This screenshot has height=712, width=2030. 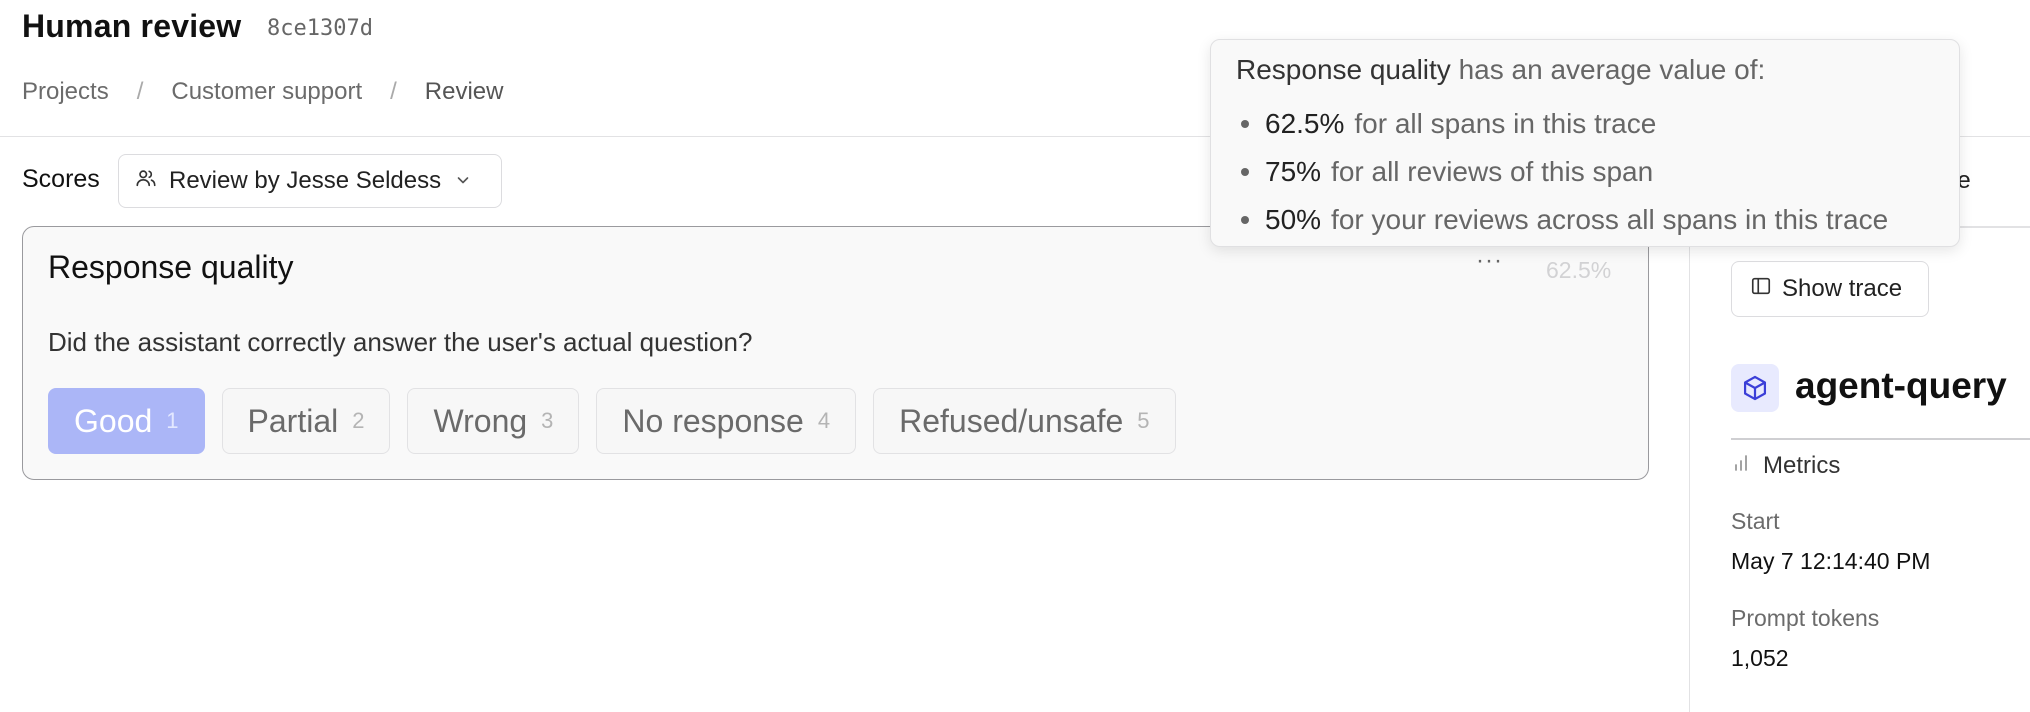 I want to click on breadcrumb: Projects / Customer support / Review, so click(x=263, y=92).